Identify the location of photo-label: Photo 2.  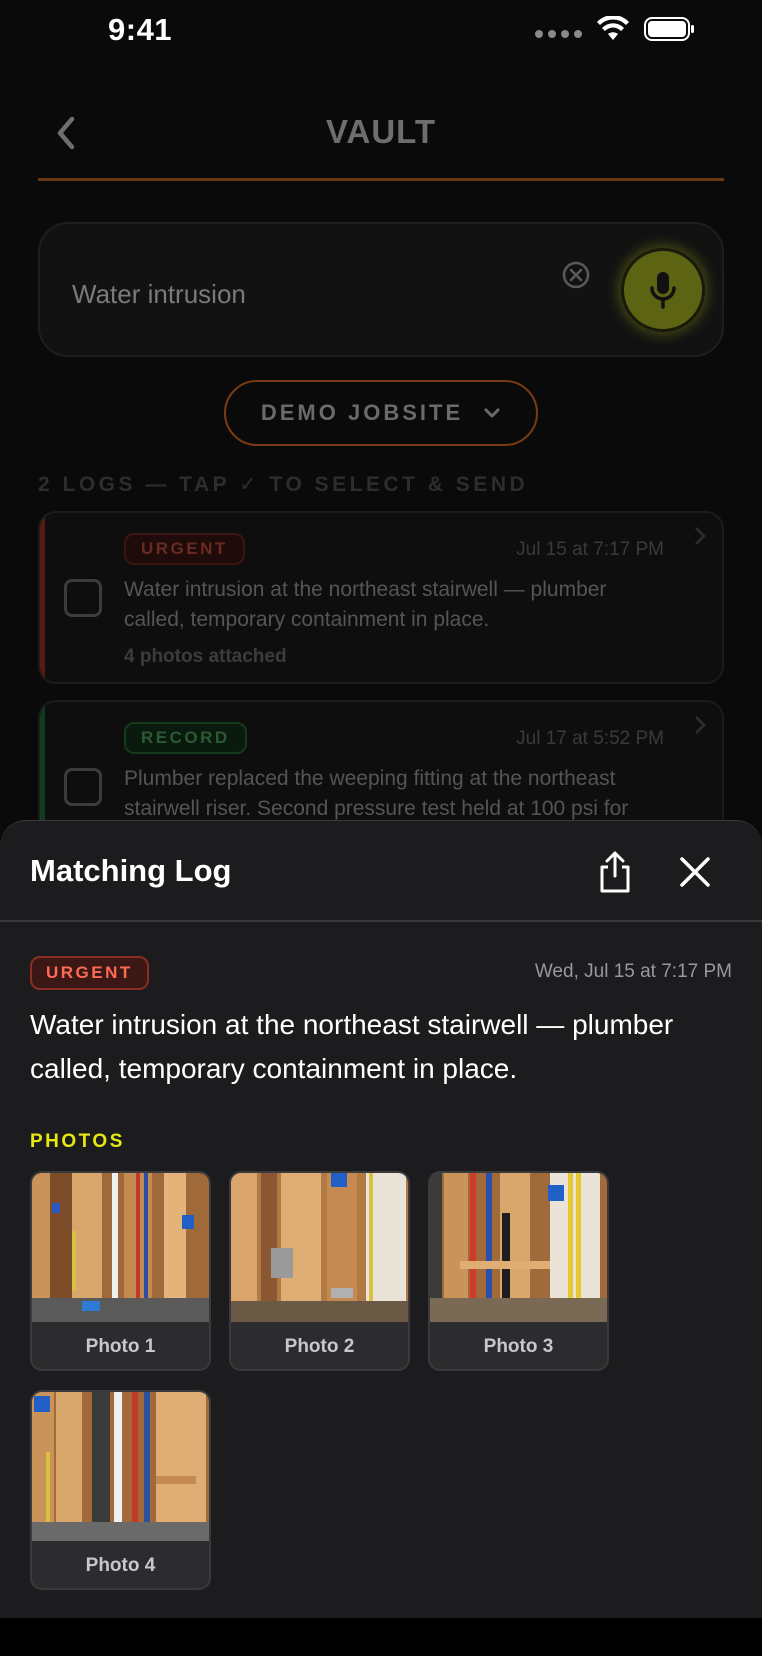
(319, 1345).